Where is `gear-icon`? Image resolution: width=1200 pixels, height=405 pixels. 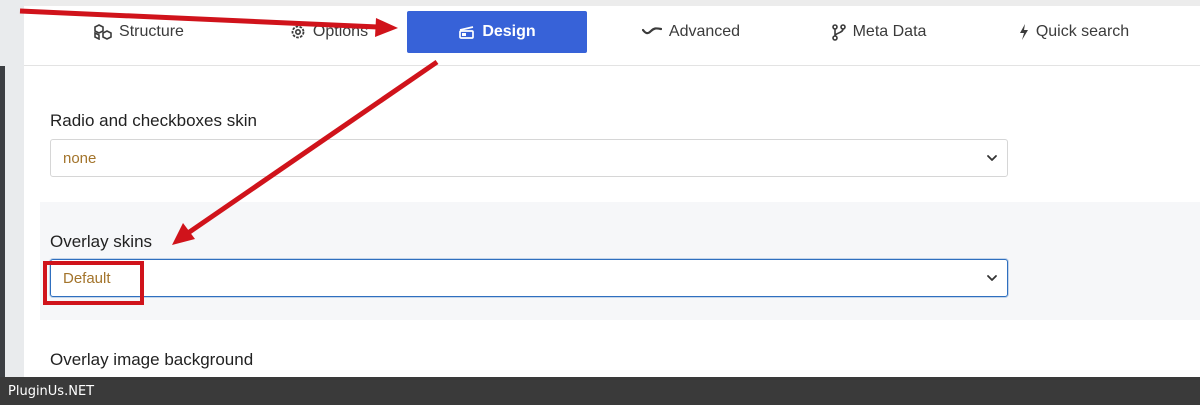 gear-icon is located at coordinates (298, 32).